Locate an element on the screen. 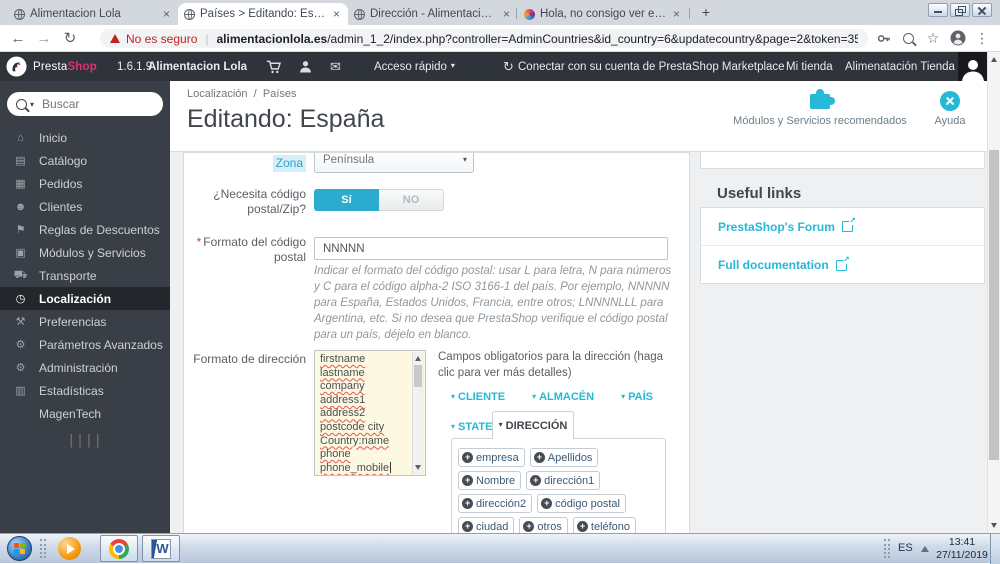 This screenshot has height=564, width=1000. sidebar-item-magentech: MagenTech is located at coordinates (85, 413).